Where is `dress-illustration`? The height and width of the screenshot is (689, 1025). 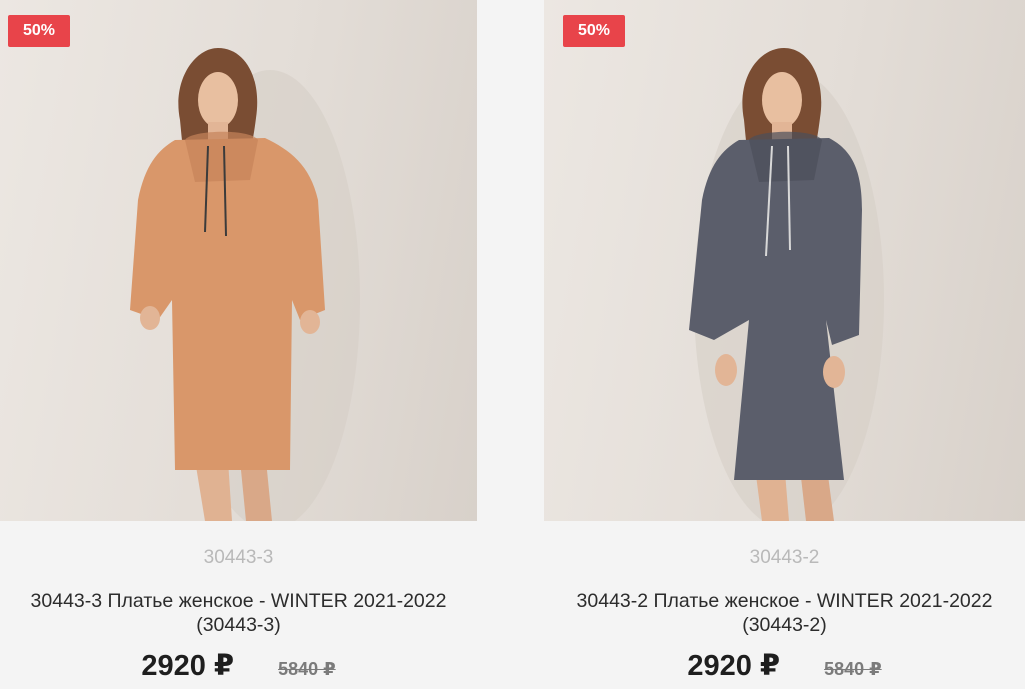
dress-illustration is located at coordinates (786, 284).